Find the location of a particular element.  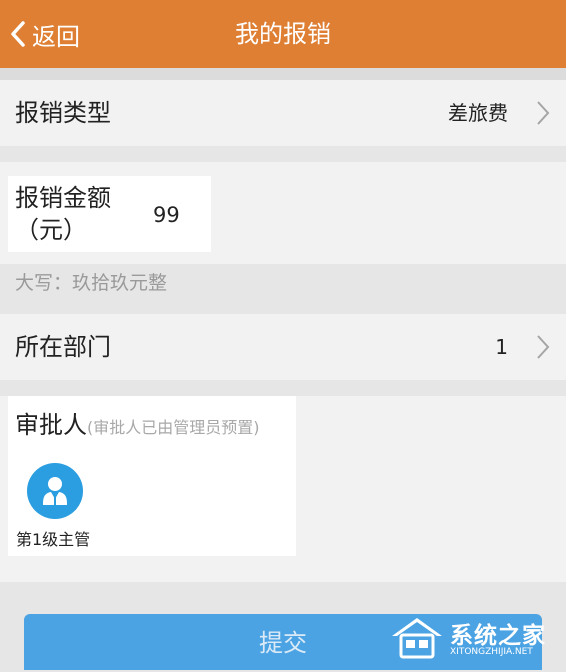

navigation-bar: 返回 我的报销 is located at coordinates (283, 34).